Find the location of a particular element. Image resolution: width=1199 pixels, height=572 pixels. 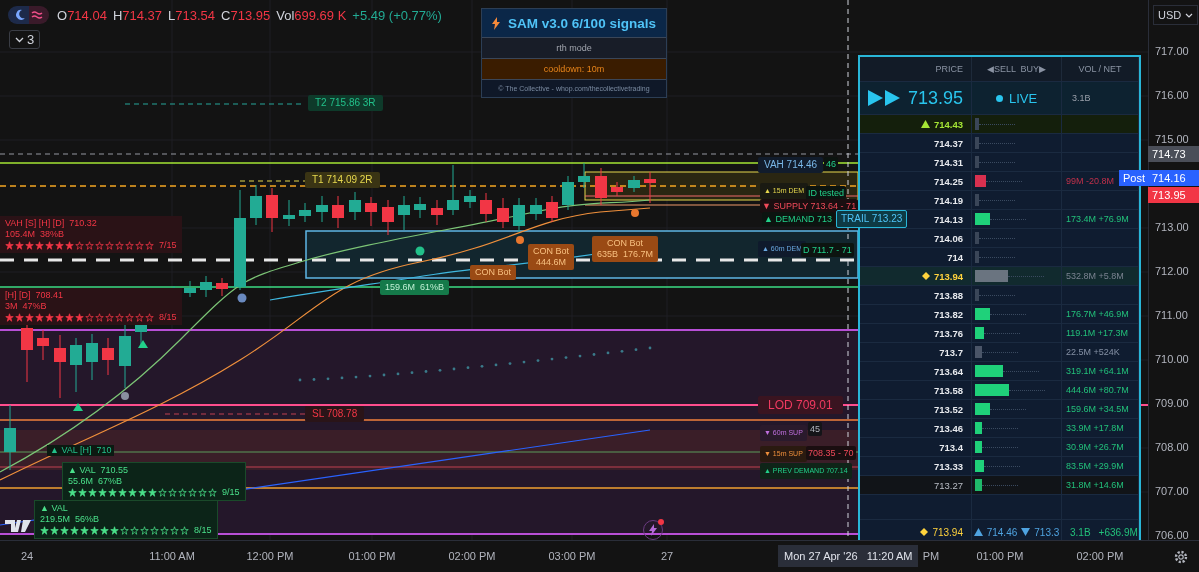

signal-text: 444.6M is located at coordinates (551, 262).